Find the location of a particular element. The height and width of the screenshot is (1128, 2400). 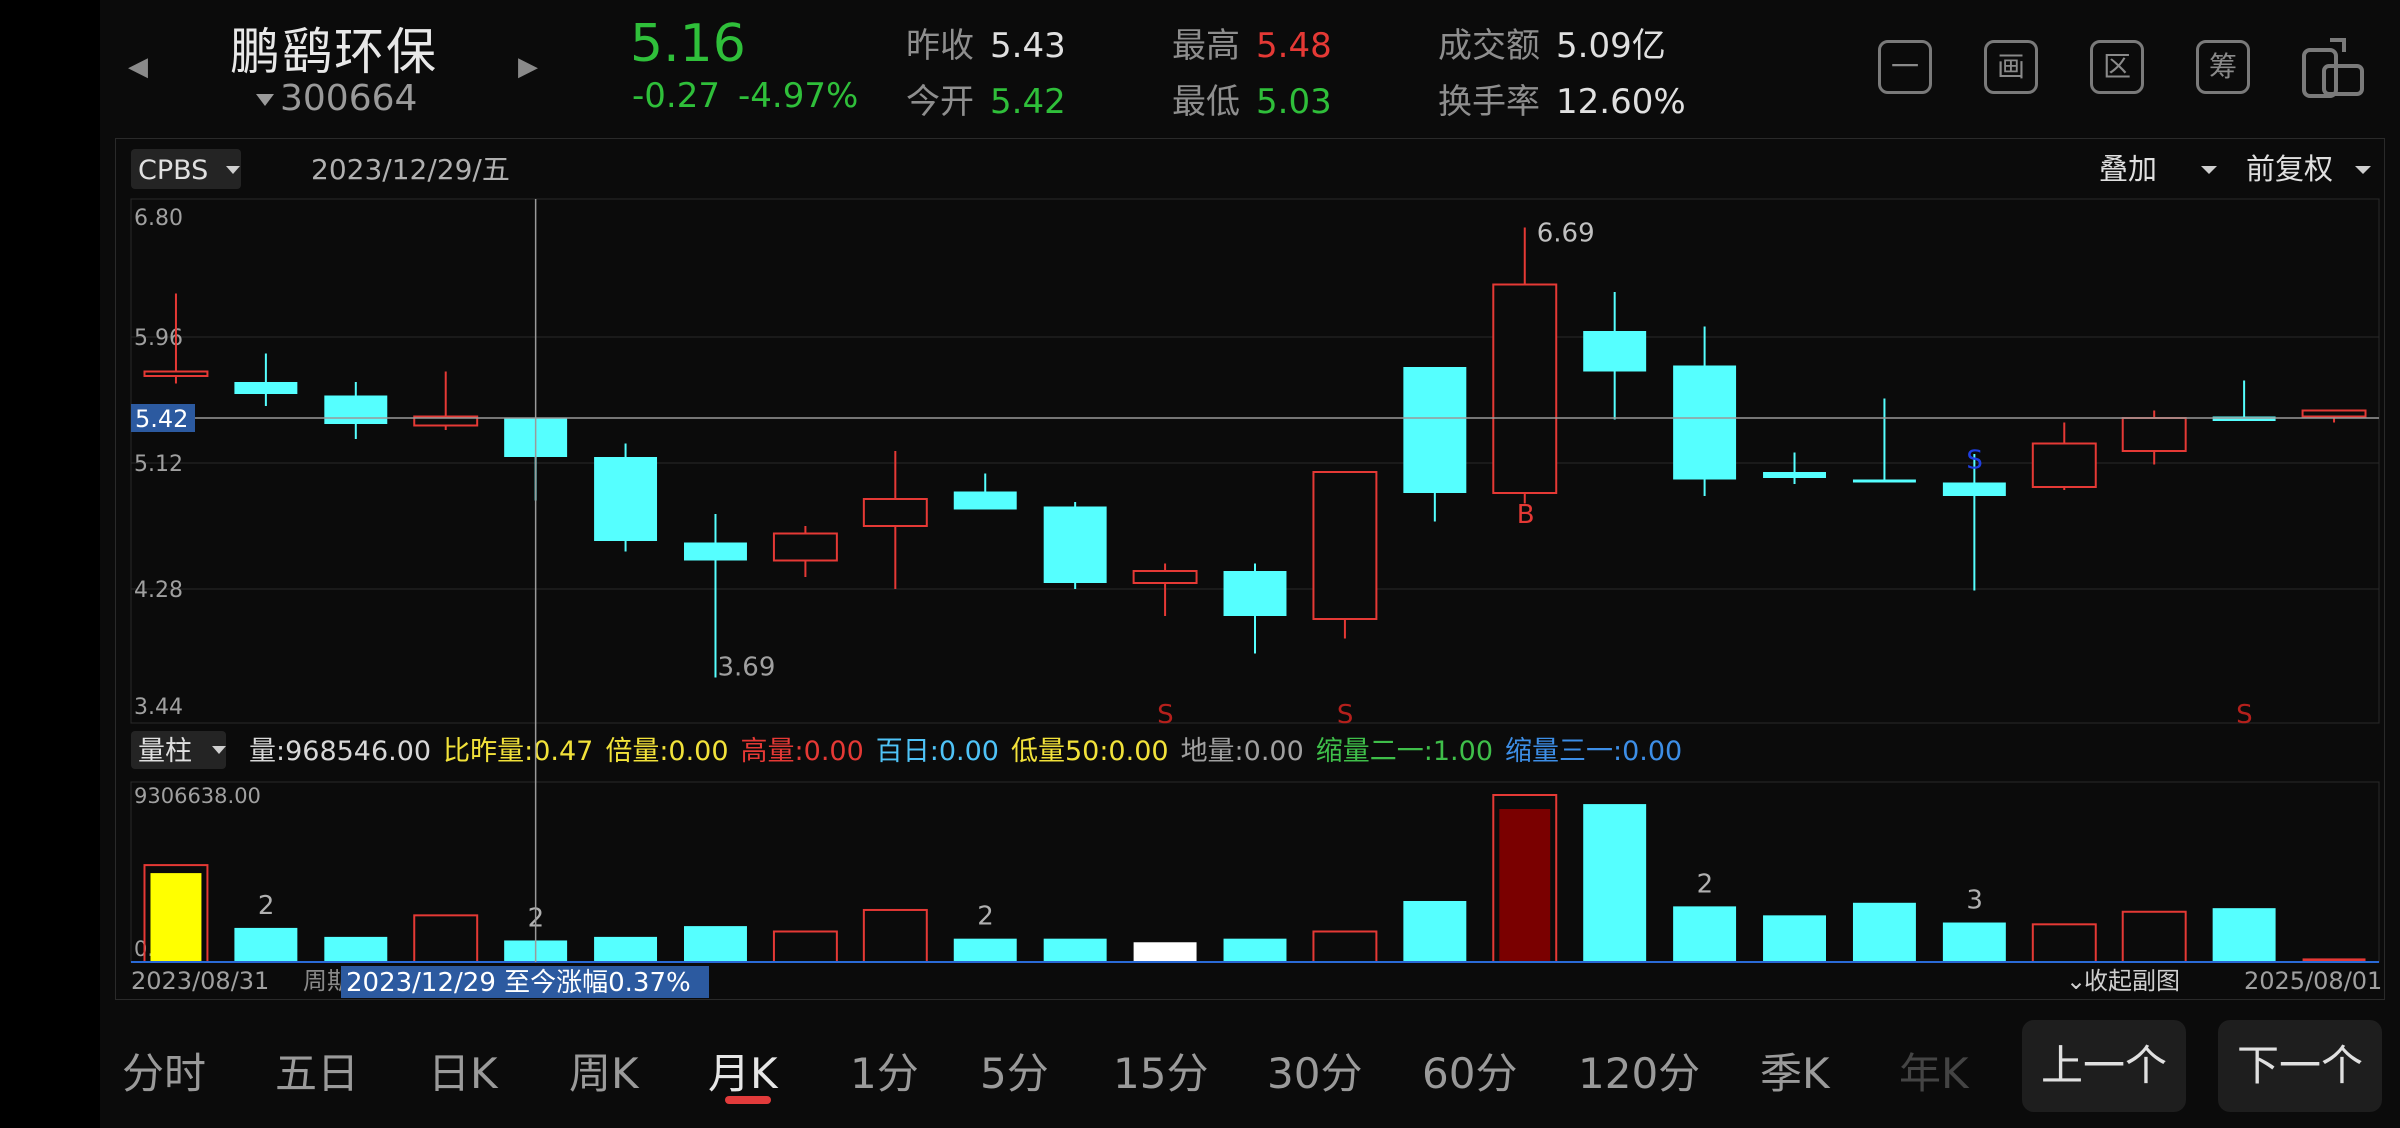

switch-device-icon is located at coordinates (2333, 68).